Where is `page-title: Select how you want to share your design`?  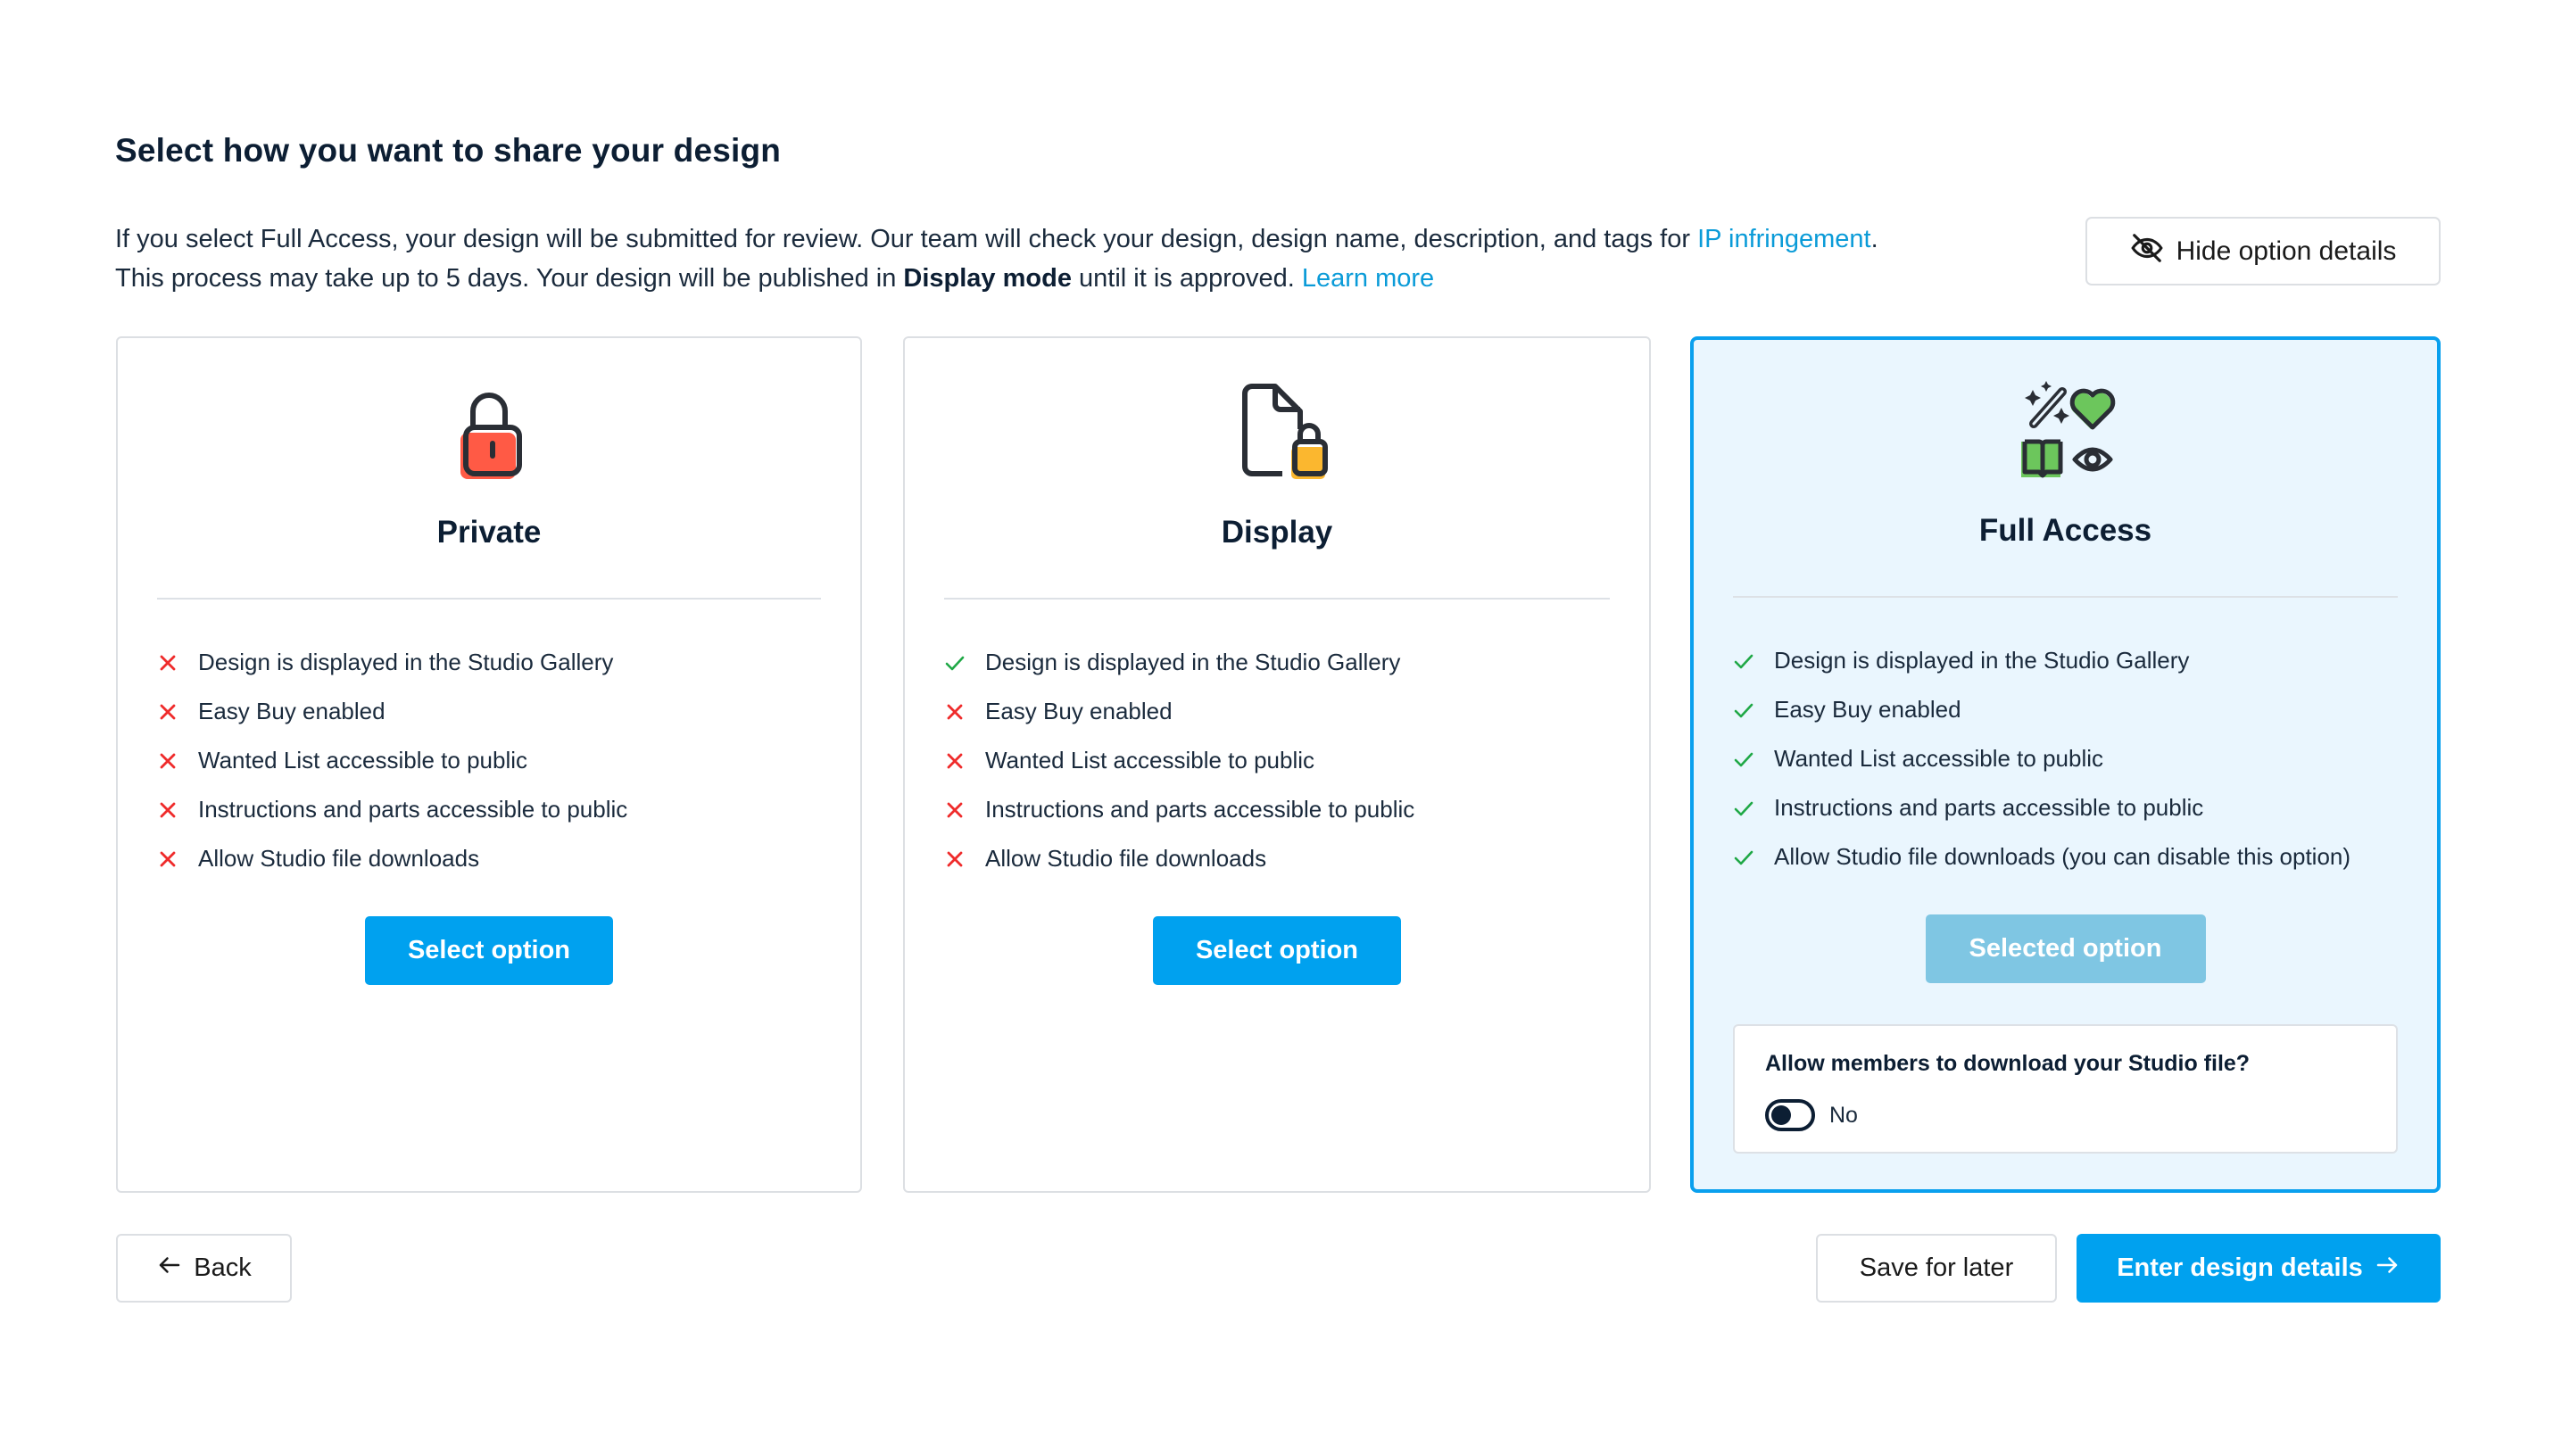 page-title: Select how you want to share your design is located at coordinates (449, 151).